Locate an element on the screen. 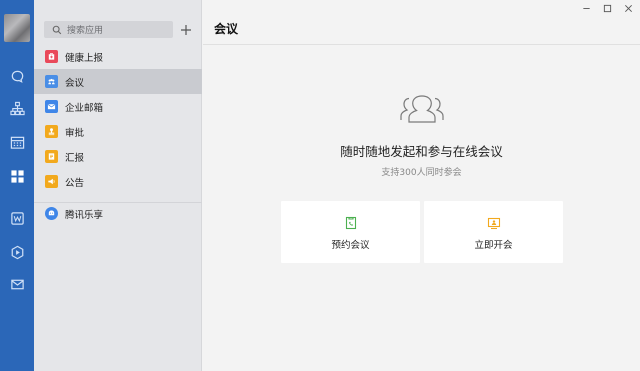 This screenshot has width=640, height=371. plus-icon is located at coordinates (186, 29).